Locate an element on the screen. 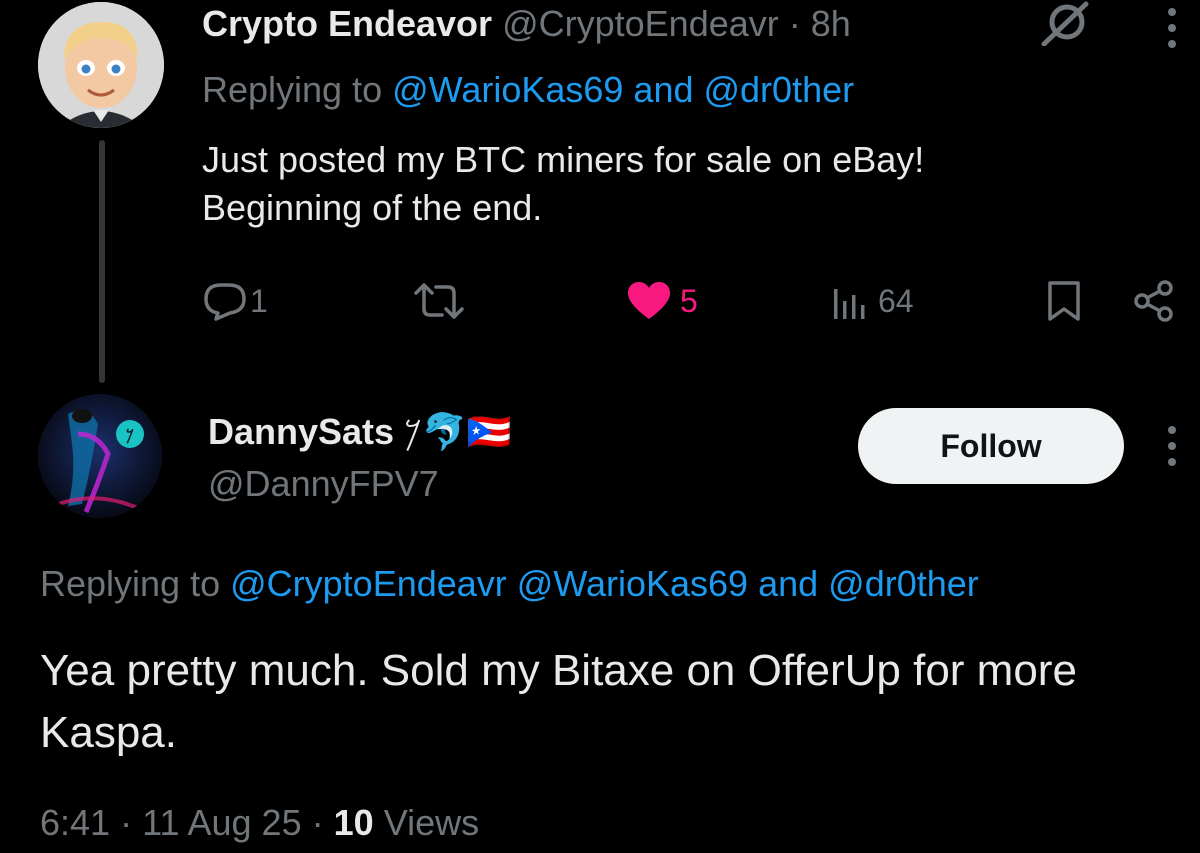  share-icon is located at coordinates (1153, 301).